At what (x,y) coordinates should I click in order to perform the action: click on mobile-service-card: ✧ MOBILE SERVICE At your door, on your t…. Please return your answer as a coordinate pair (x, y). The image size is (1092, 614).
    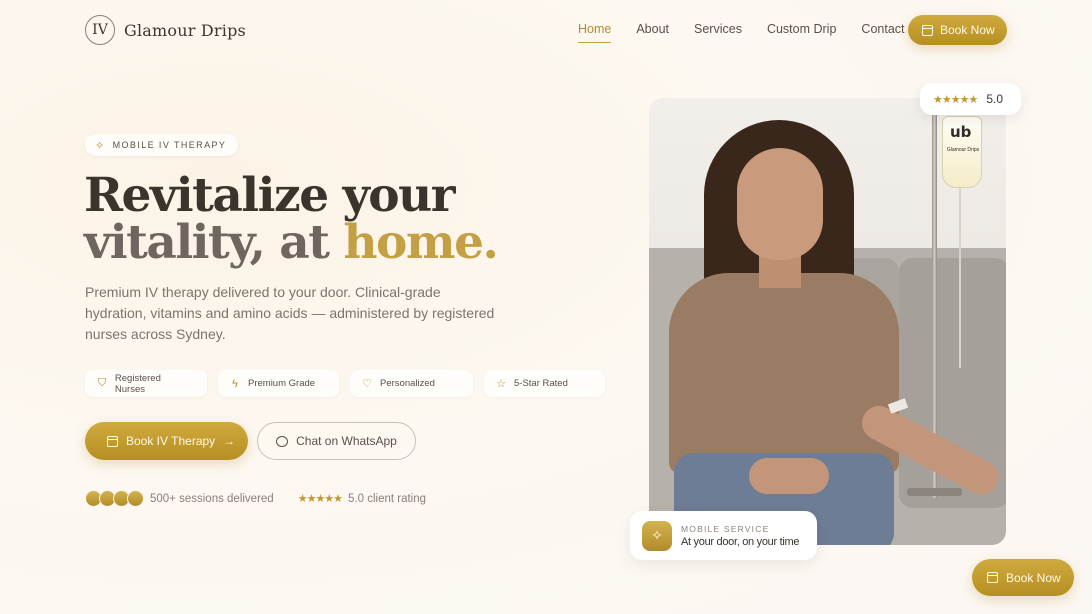
    Looking at the image, I should click on (723, 535).